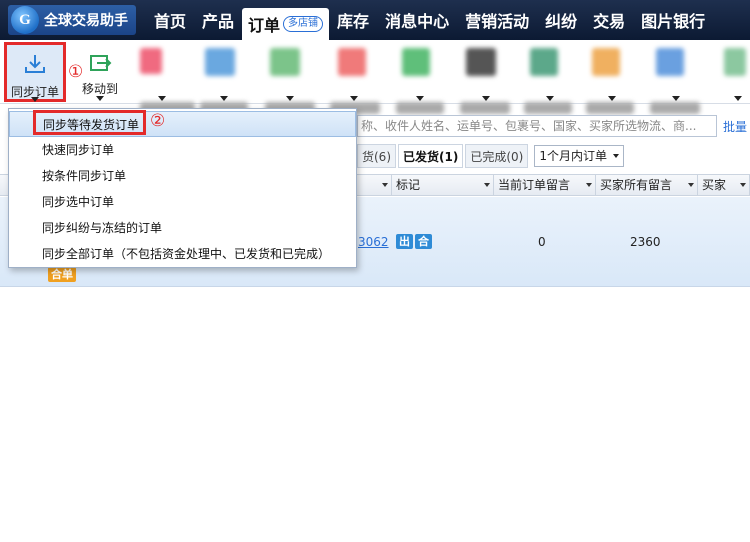 The width and height of the screenshot is (750, 542). Describe the element at coordinates (573, 156) in the screenshot. I see `period-value: 1个月内订单` at that location.